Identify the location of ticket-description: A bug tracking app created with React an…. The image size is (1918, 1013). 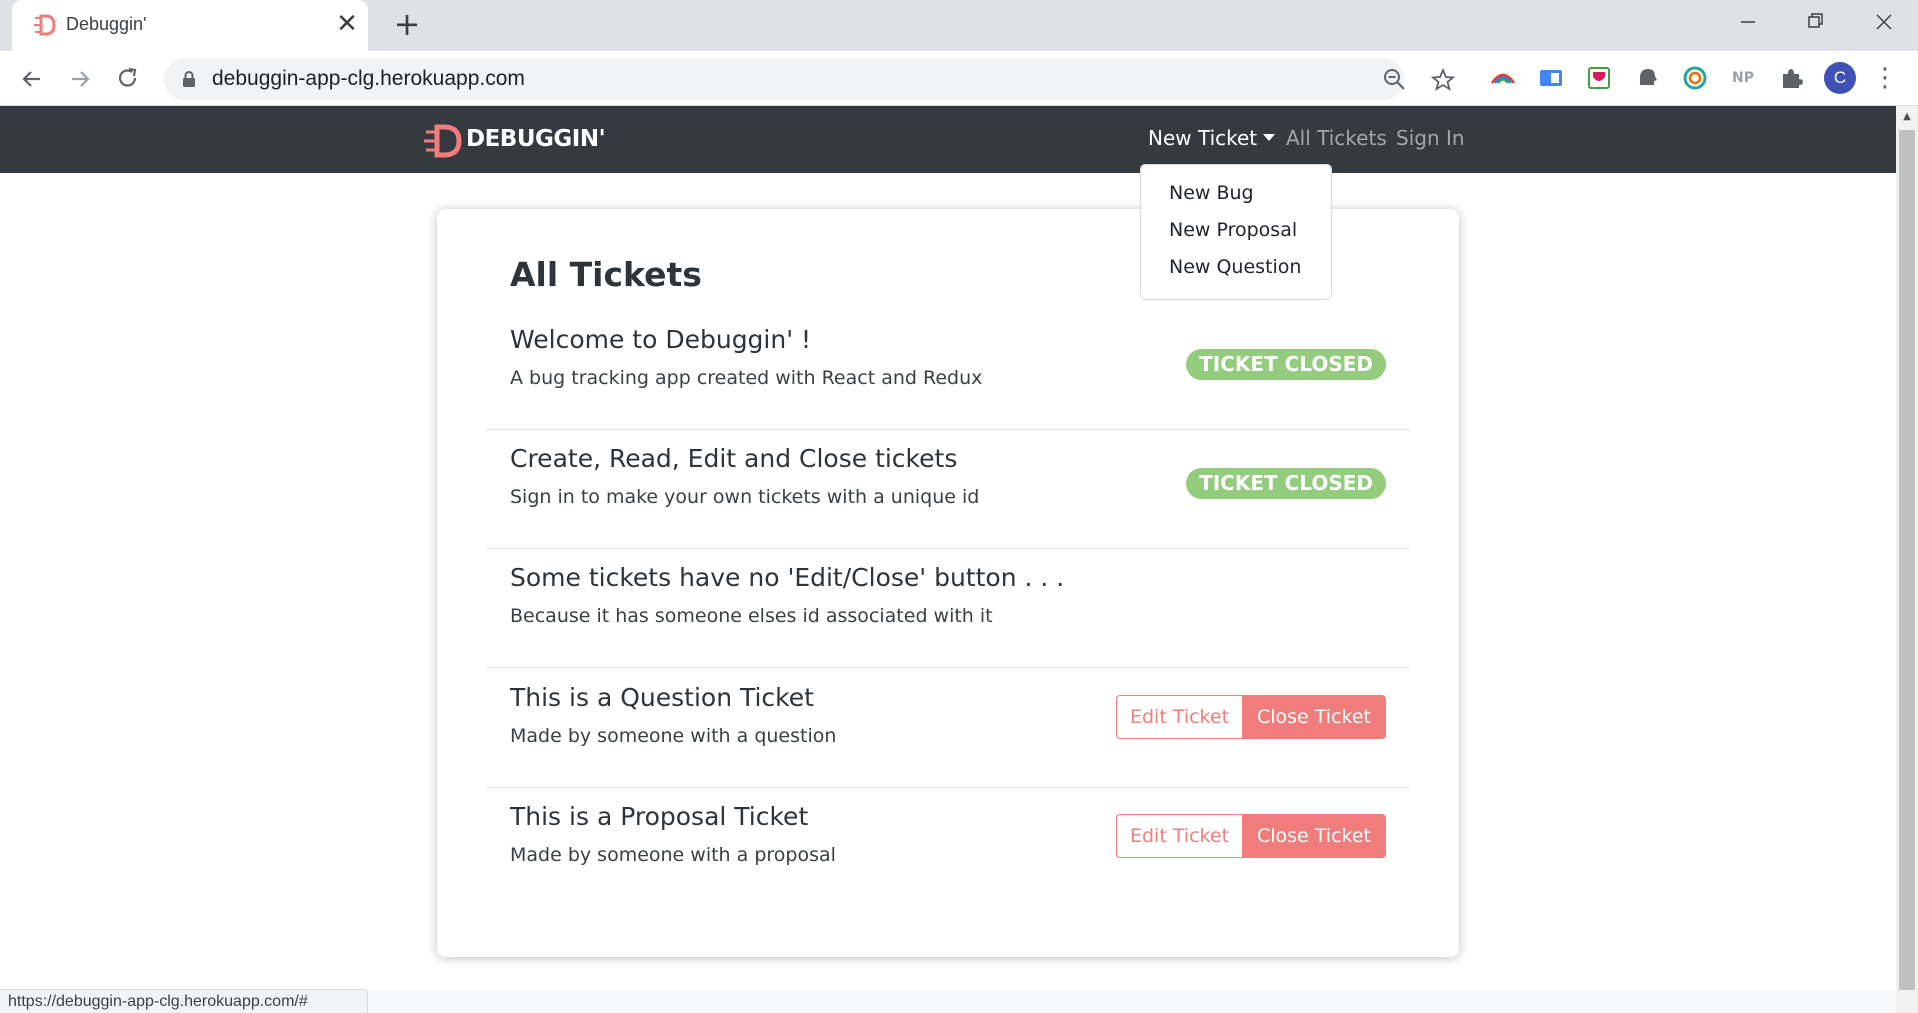
(746, 378).